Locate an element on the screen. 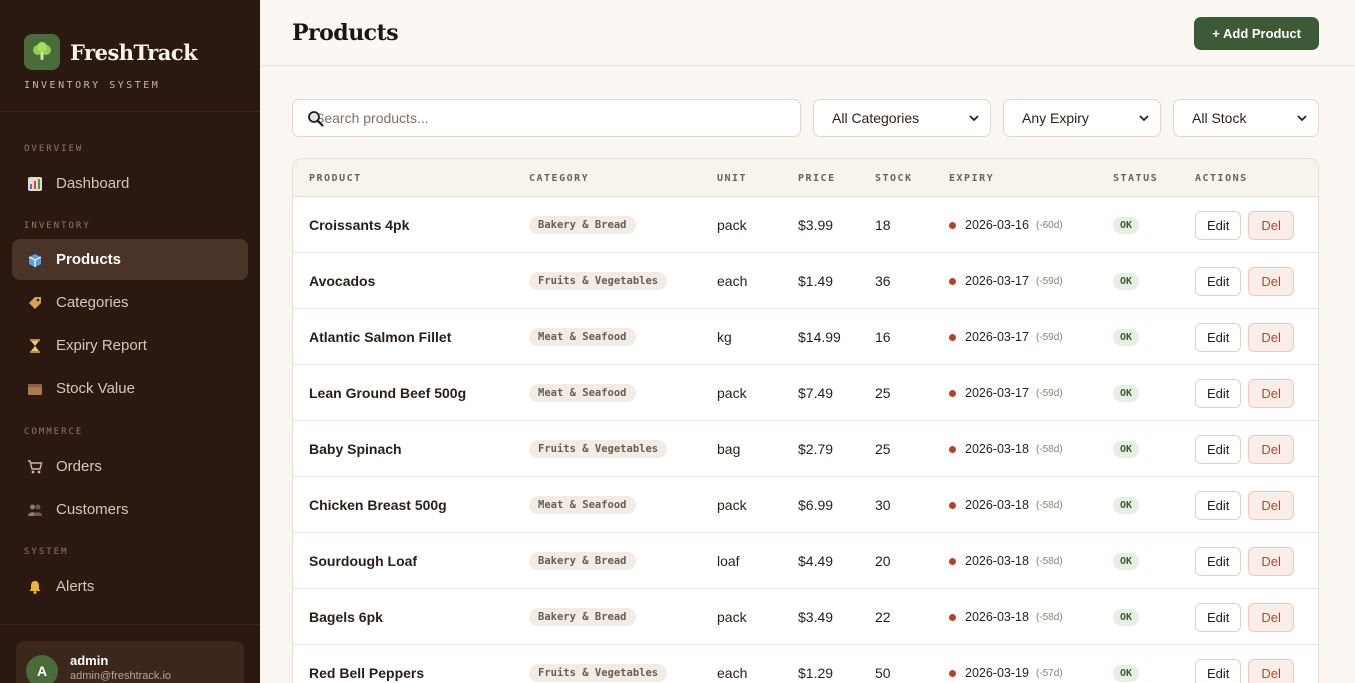  sidebar-item-label: Categories is located at coordinates (92, 302).